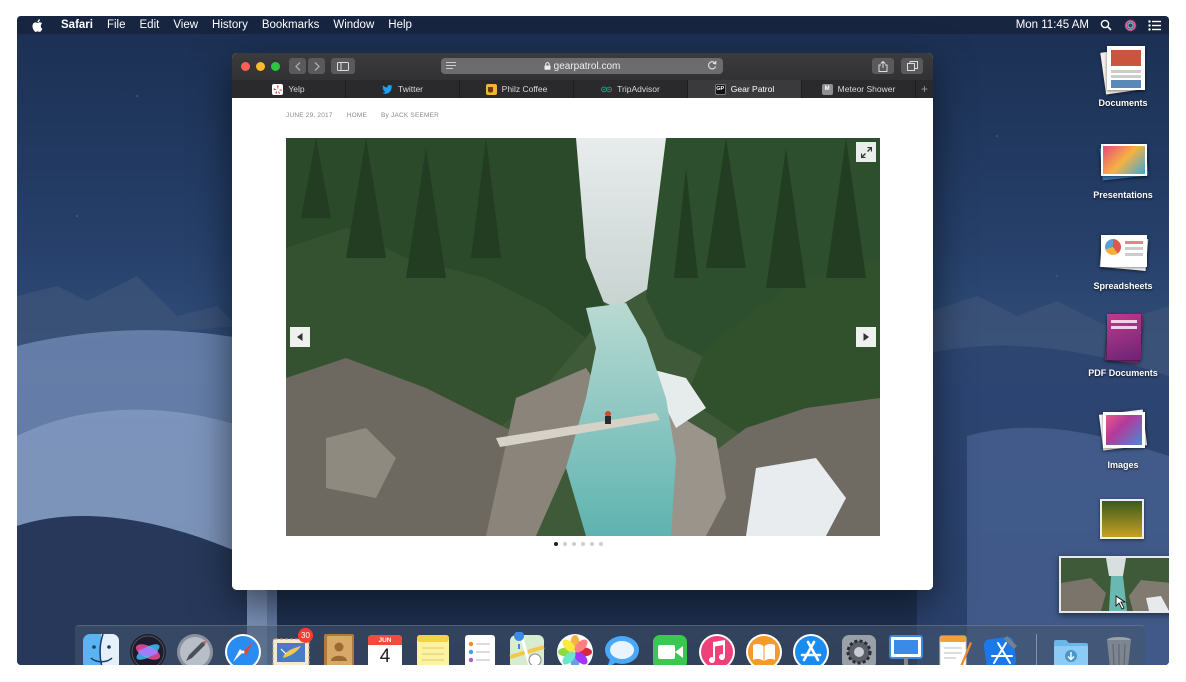 The width and height of the screenshot is (1186, 682). I want to click on close-window-button, so click(245, 66).